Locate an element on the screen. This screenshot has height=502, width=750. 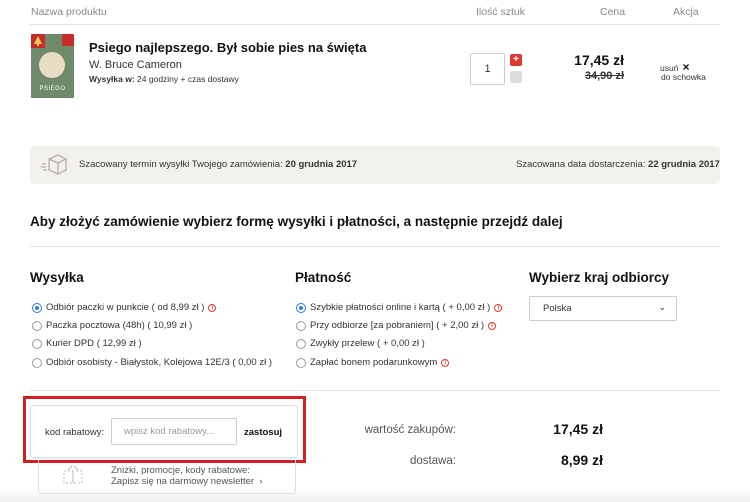
shipping-option-price: ( 10,99 zł ) is located at coordinates (170, 325).